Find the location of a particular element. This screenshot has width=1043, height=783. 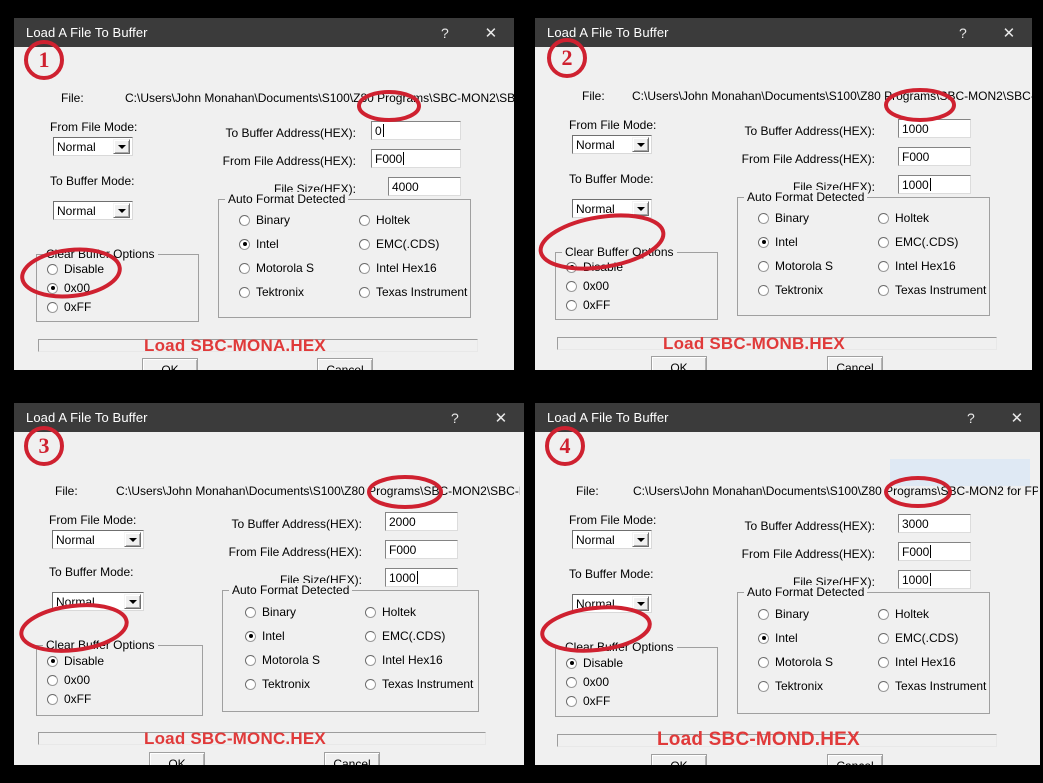

radio-format-emc-4: EMC(.CDS) is located at coordinates (918, 638).